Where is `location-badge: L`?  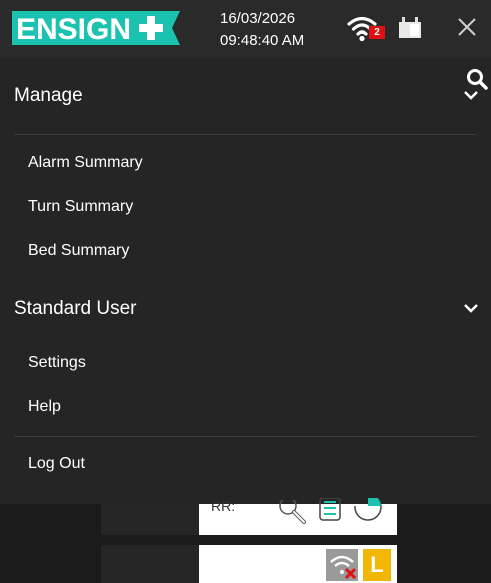 location-badge: L is located at coordinates (377, 565).